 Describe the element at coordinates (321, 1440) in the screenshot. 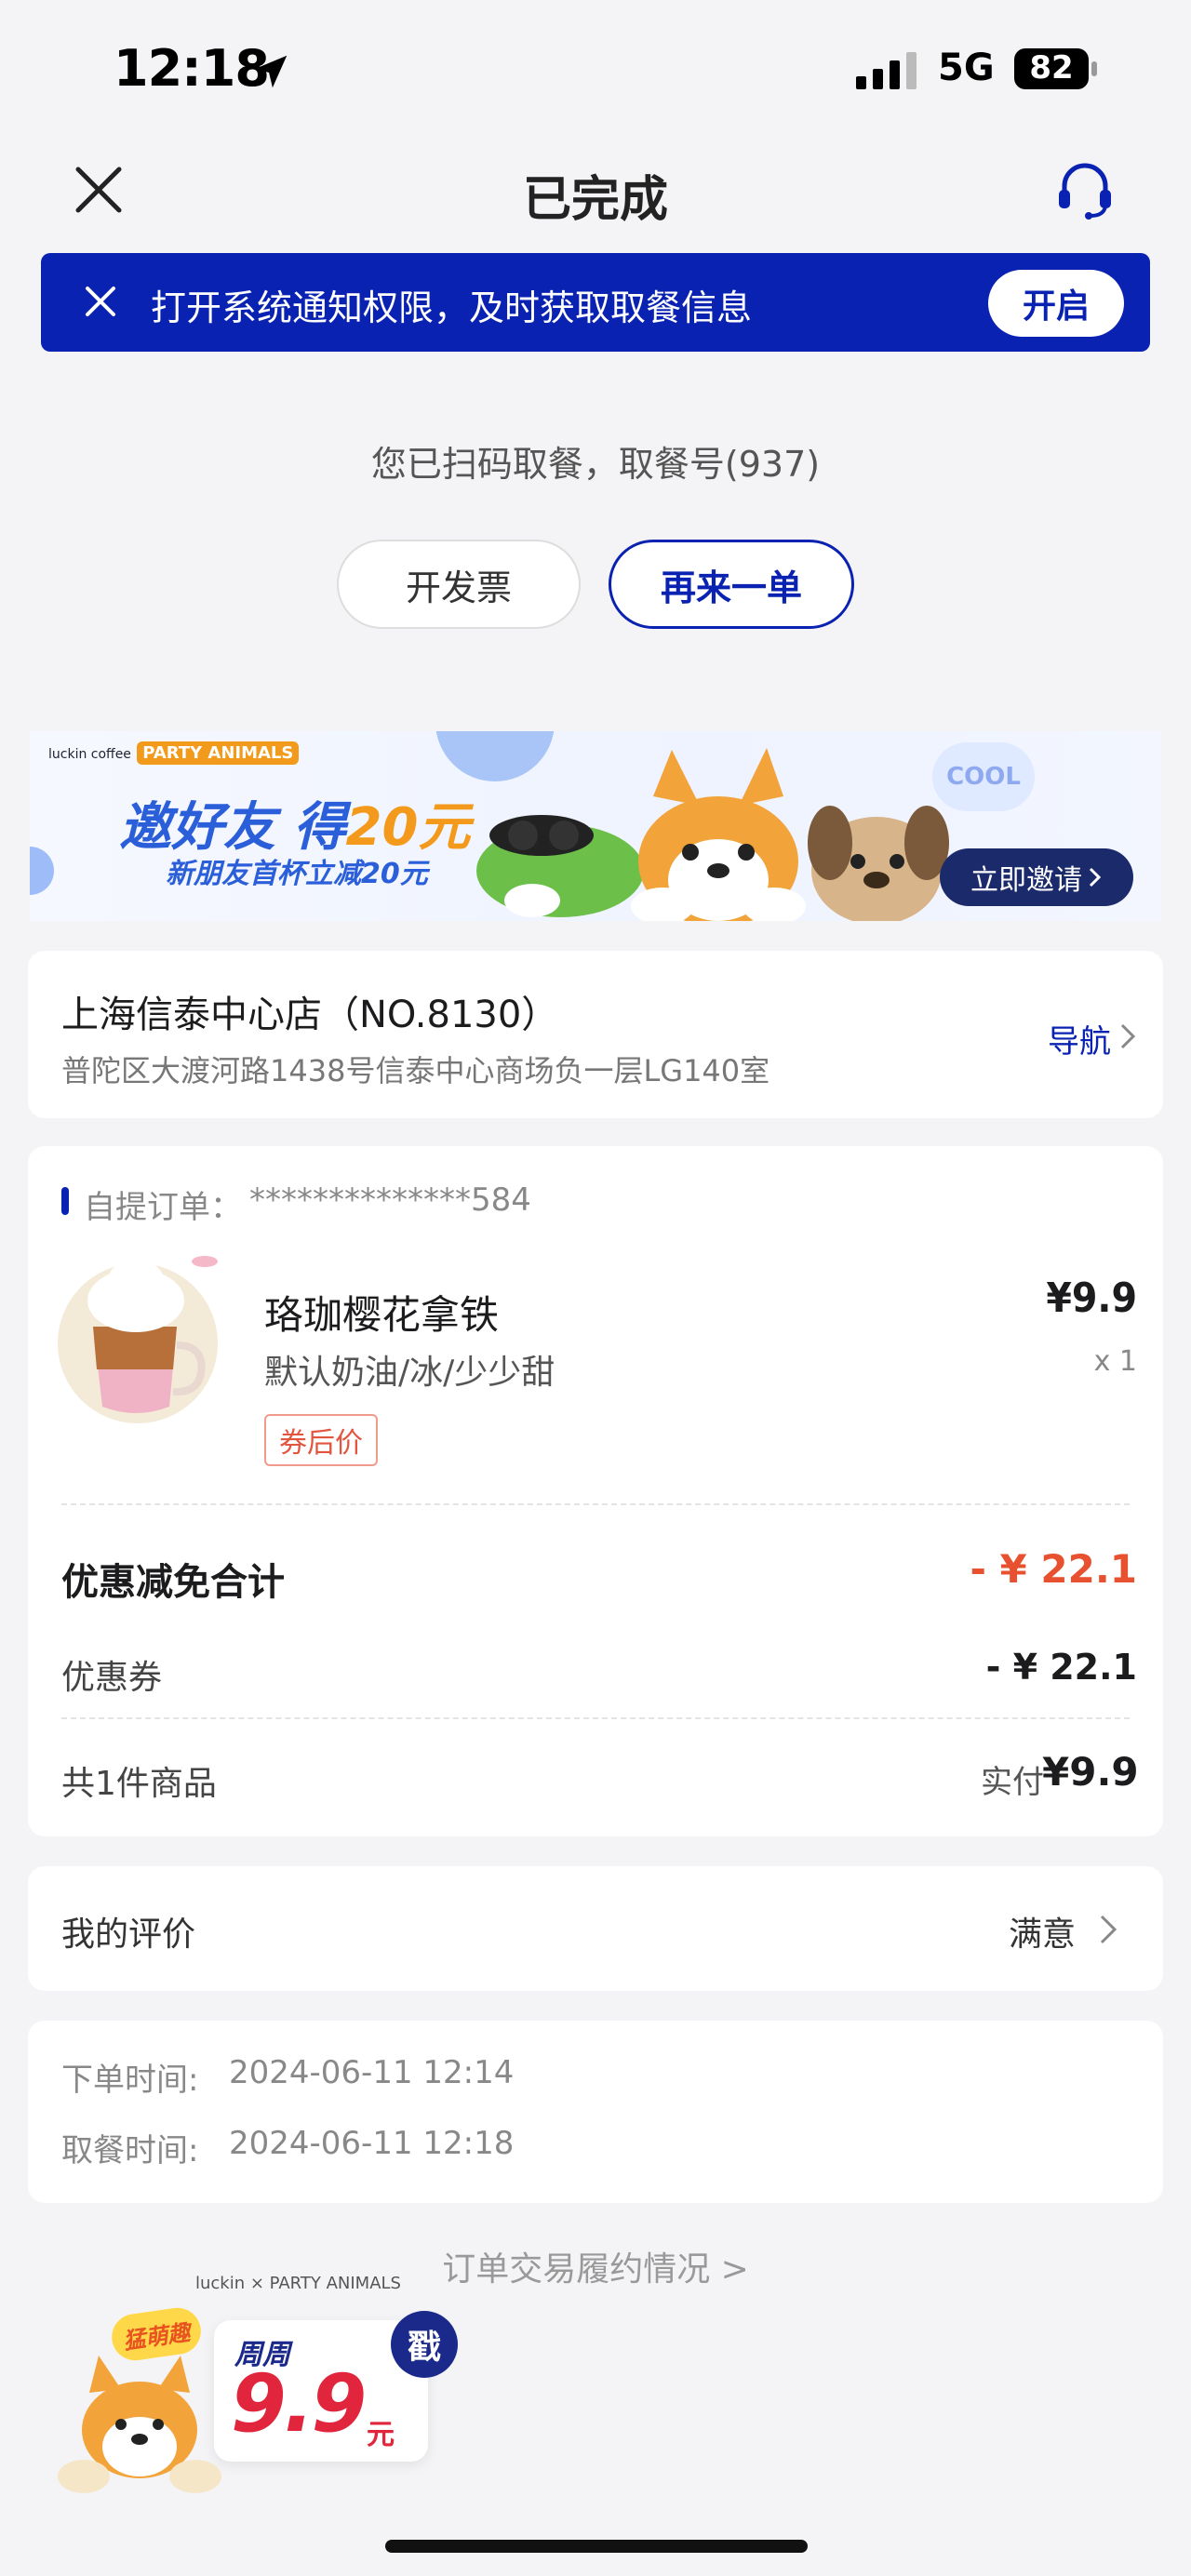

I see `after-coupon-price-tag: 券后价` at that location.